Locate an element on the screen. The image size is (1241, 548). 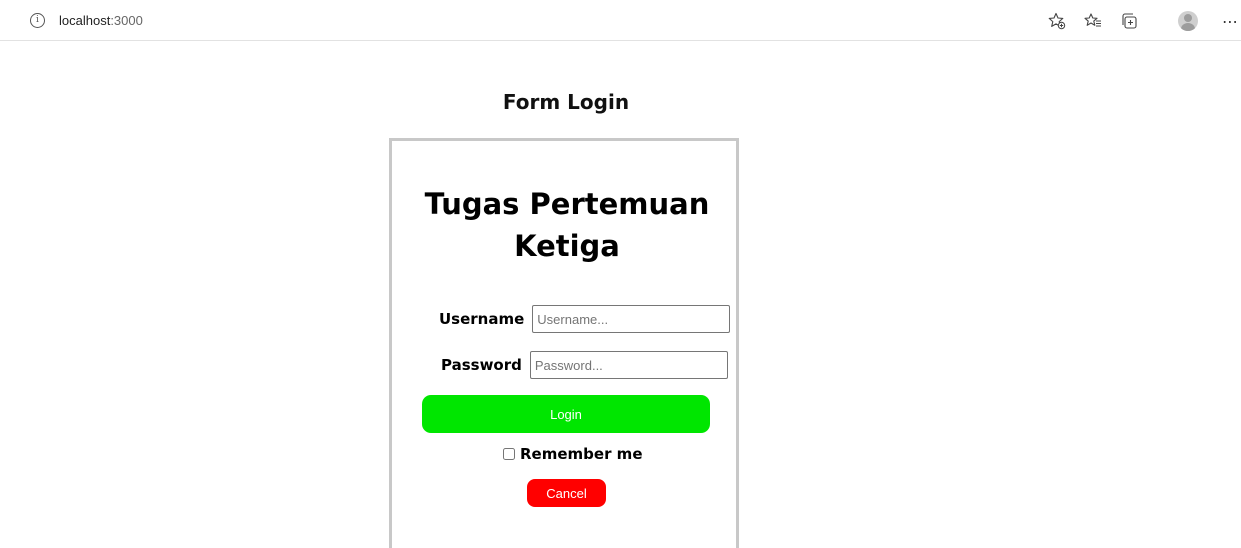
username-row: Username is located at coordinates (585, 319).